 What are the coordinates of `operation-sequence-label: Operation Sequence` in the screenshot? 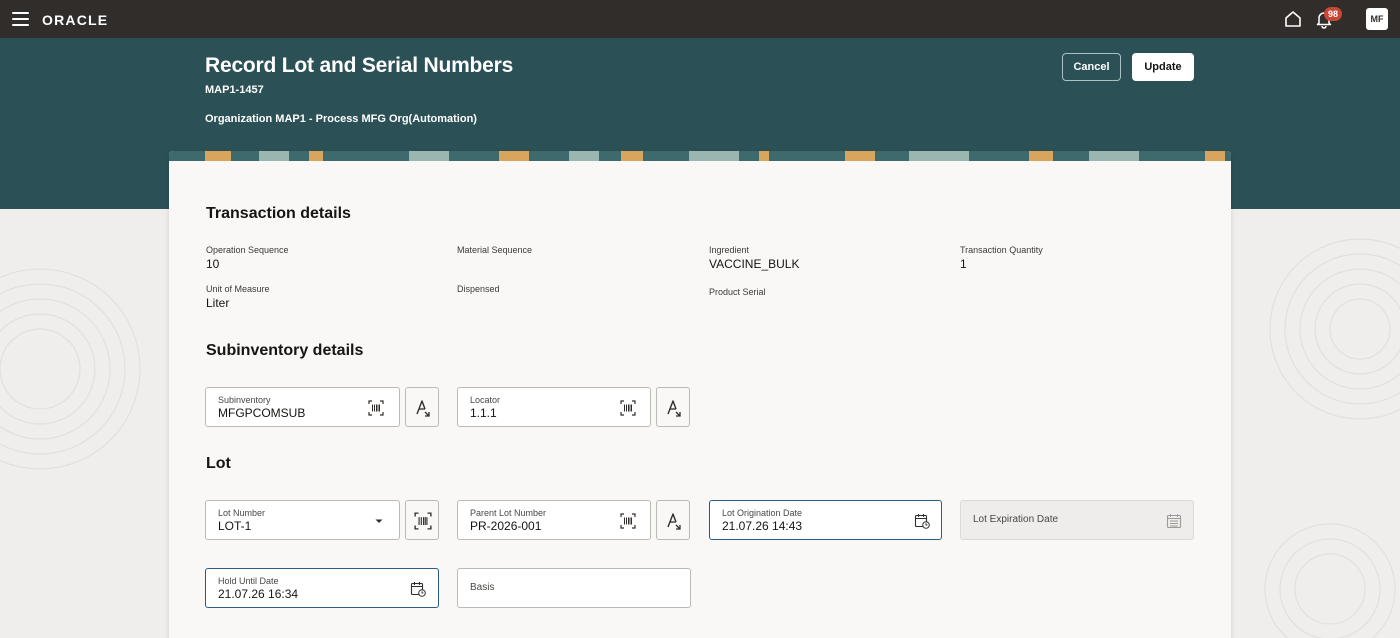 It's located at (247, 250).